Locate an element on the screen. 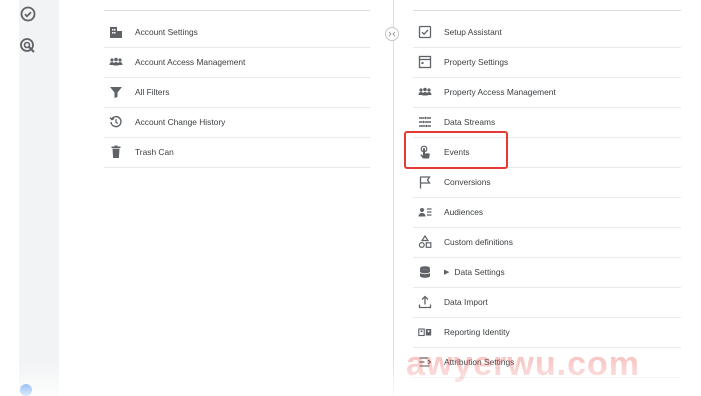 The height and width of the screenshot is (396, 701). setup-assistant-item: Setup Assistant is located at coordinates (547, 33).